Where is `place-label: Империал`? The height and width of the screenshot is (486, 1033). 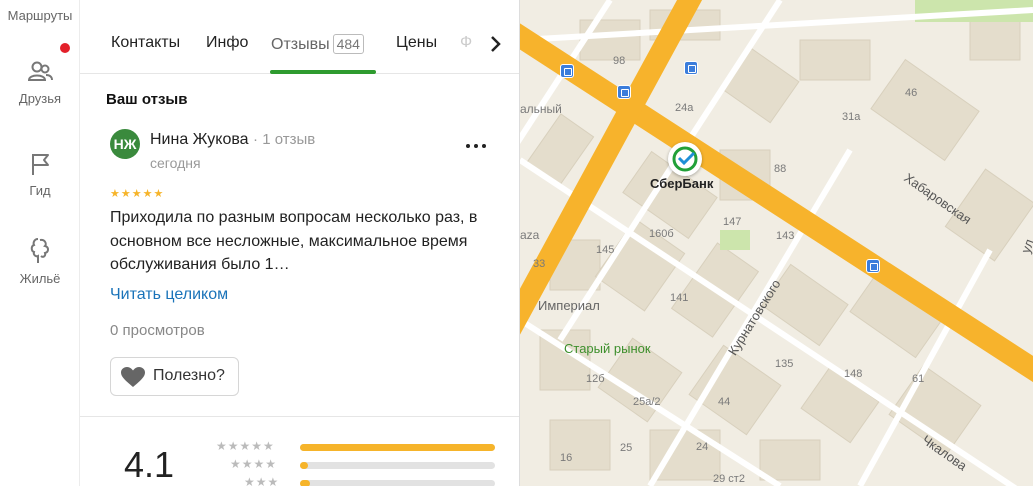 place-label: Империал is located at coordinates (569, 305).